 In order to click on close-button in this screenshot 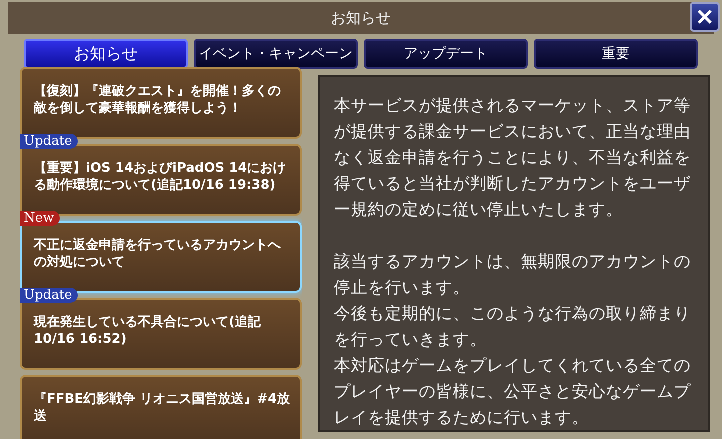, I will do `click(705, 17)`.